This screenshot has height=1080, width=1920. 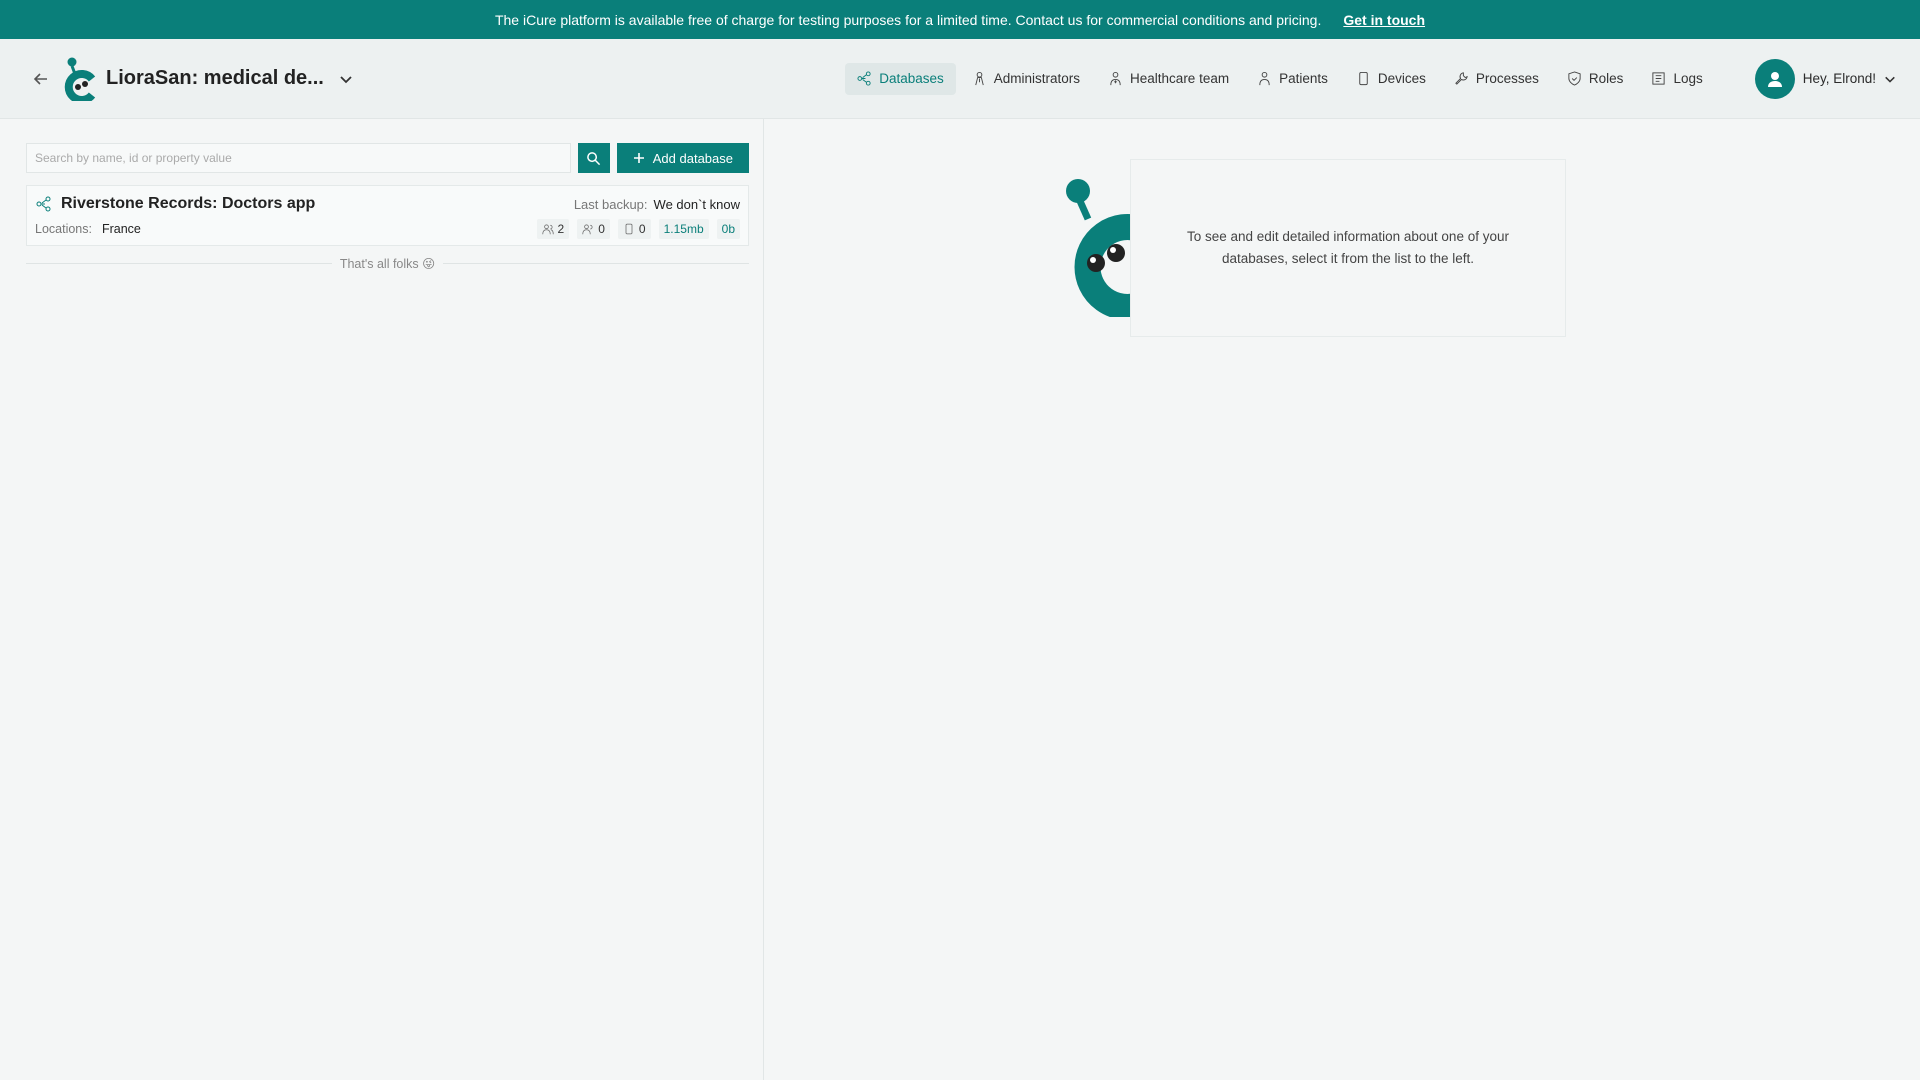 What do you see at coordinates (547, 229) in the screenshot?
I see `users-icon` at bounding box center [547, 229].